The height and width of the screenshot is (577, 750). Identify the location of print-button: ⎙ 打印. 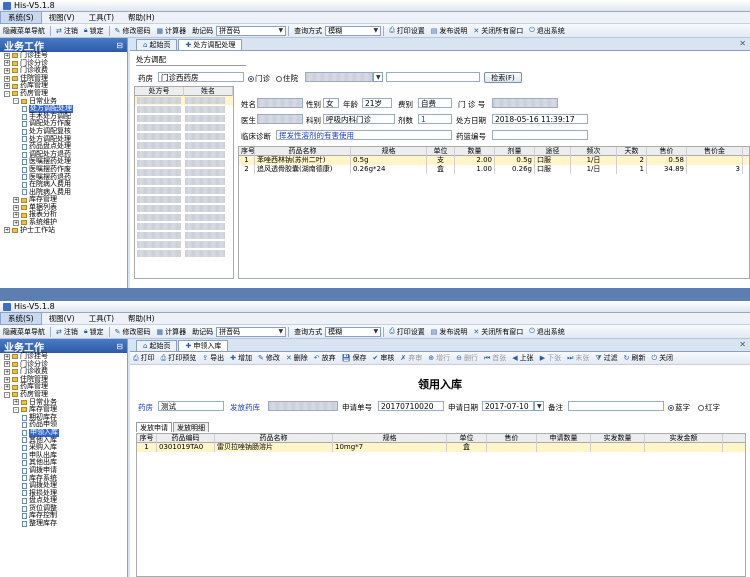
(144, 358).